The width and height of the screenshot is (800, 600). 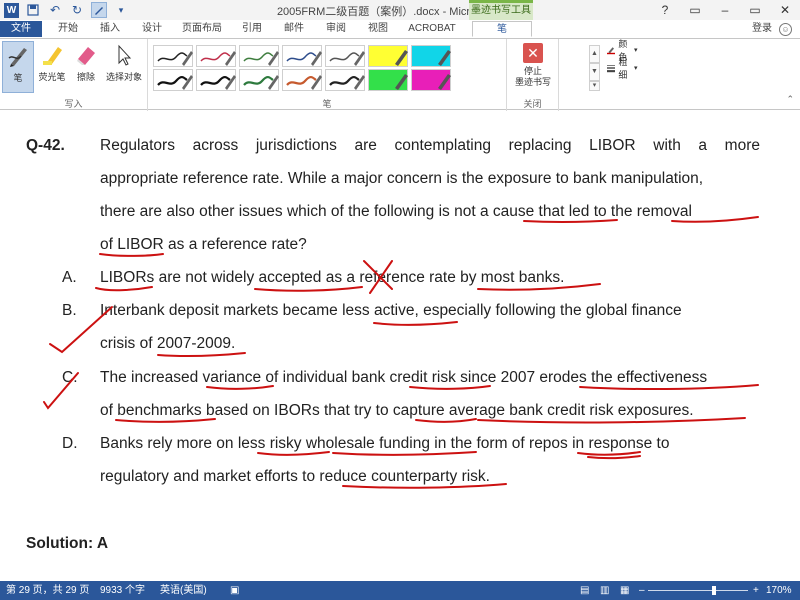 I want to click on select-objects-button: 选择对象, so click(x=124, y=67).